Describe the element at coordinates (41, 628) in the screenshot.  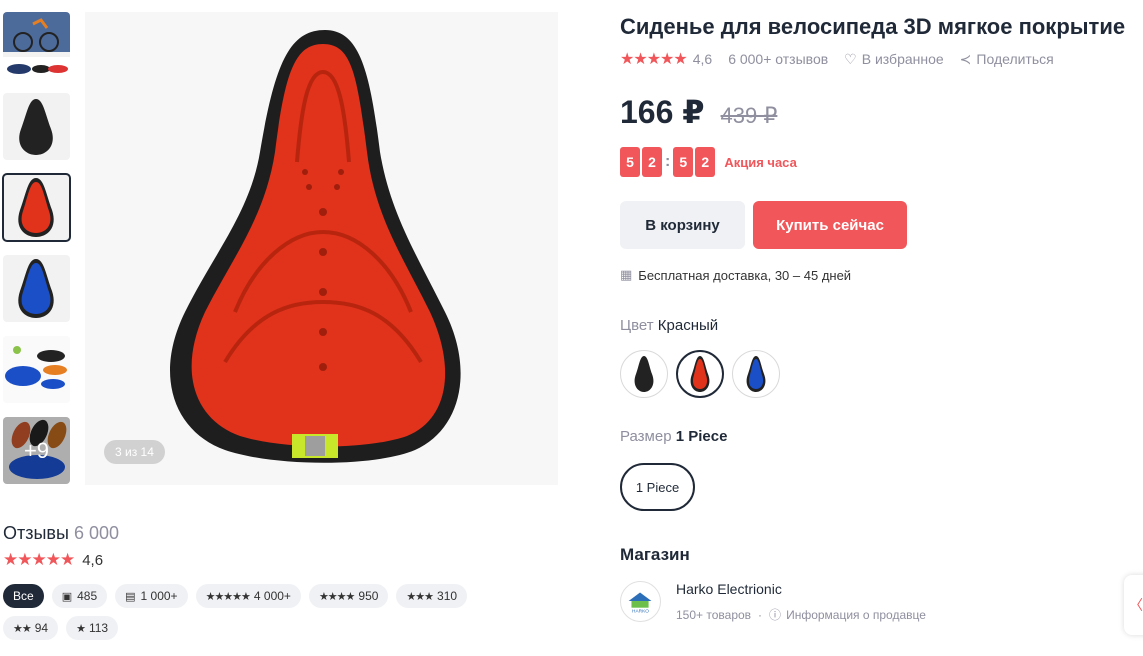
I see `filter-2-count: 94` at that location.